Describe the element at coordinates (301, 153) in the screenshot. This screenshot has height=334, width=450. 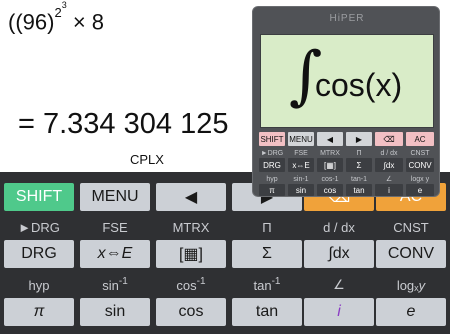
I see `mini-label-fse: FSE` at that location.